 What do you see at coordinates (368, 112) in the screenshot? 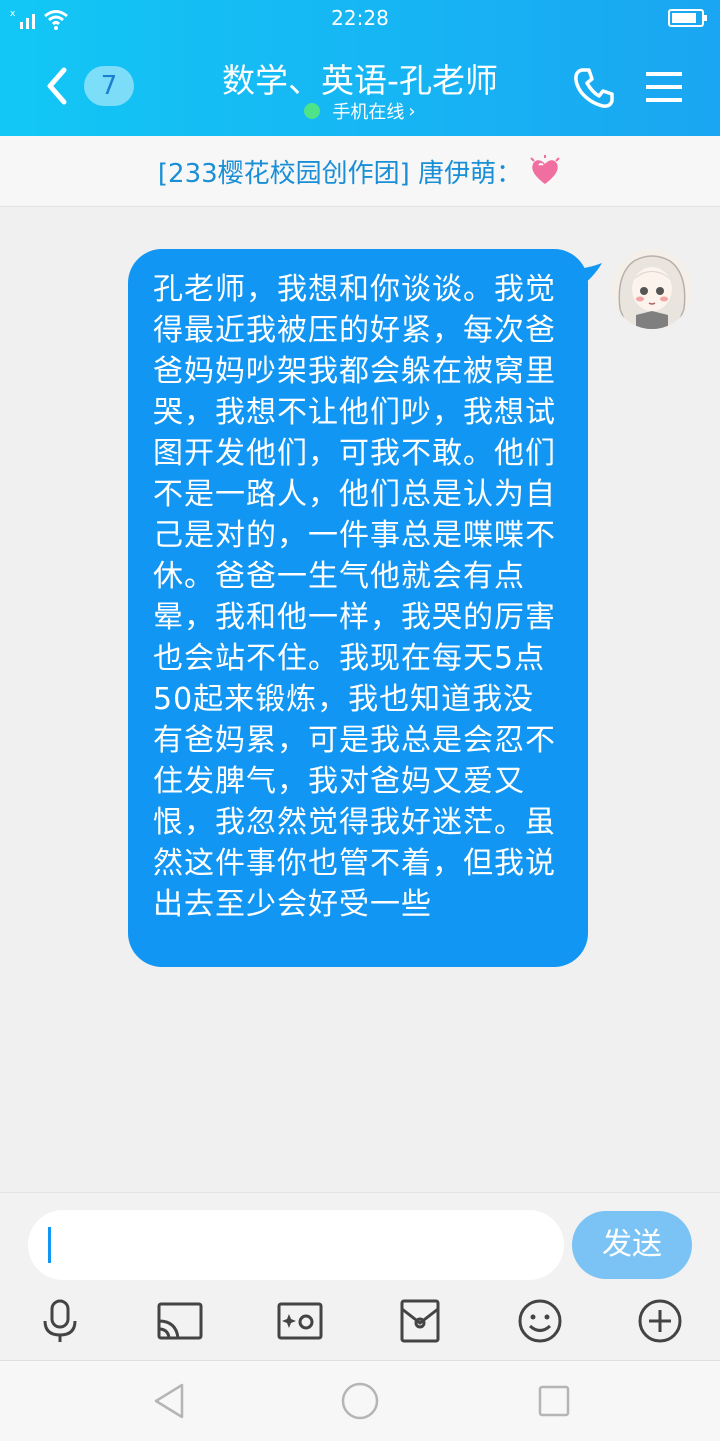
I see `online-status-label: 手机在线` at bounding box center [368, 112].